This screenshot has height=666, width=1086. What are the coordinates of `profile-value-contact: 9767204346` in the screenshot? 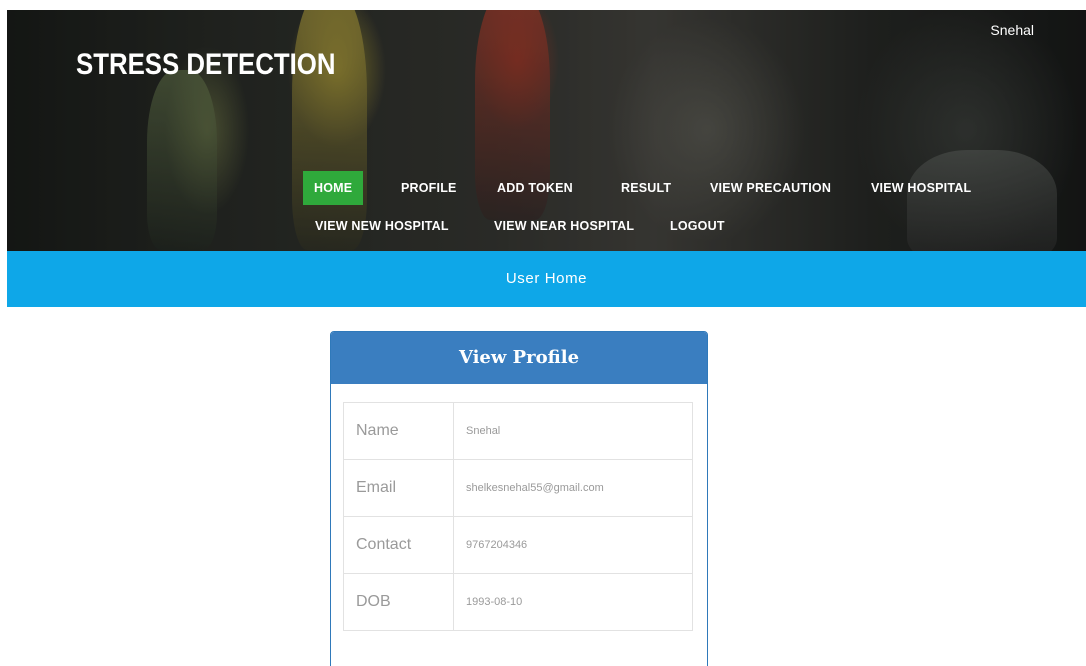 It's located at (573, 545).